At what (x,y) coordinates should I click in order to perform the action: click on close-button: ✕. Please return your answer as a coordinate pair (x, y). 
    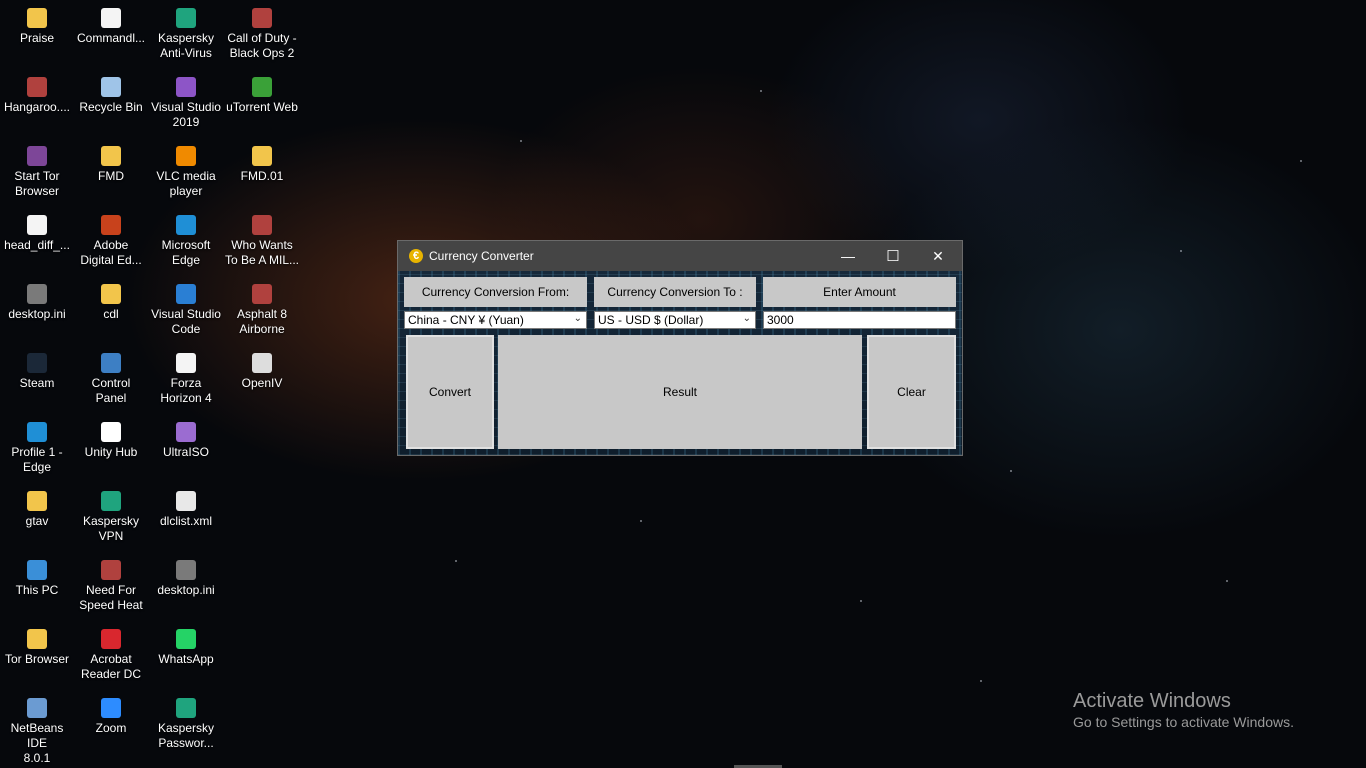
    Looking at the image, I should click on (938, 256).